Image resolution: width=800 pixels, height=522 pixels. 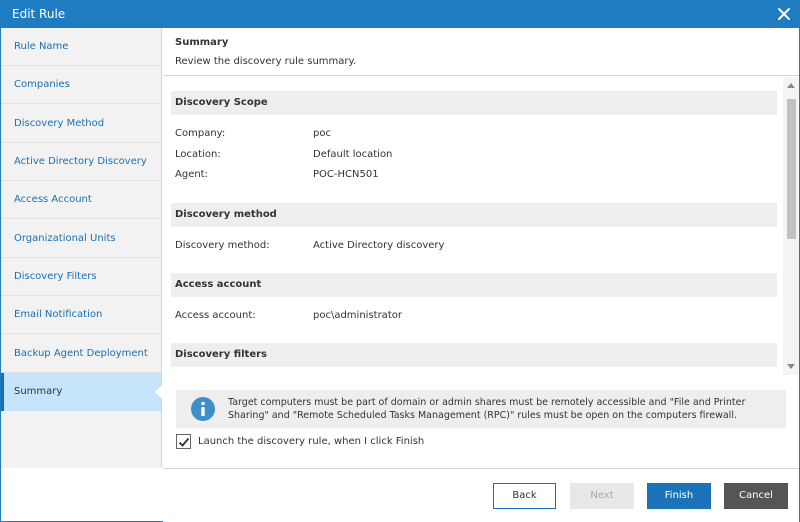 I want to click on sidebar-item-organizational-units: Organizational Units, so click(x=81, y=239).